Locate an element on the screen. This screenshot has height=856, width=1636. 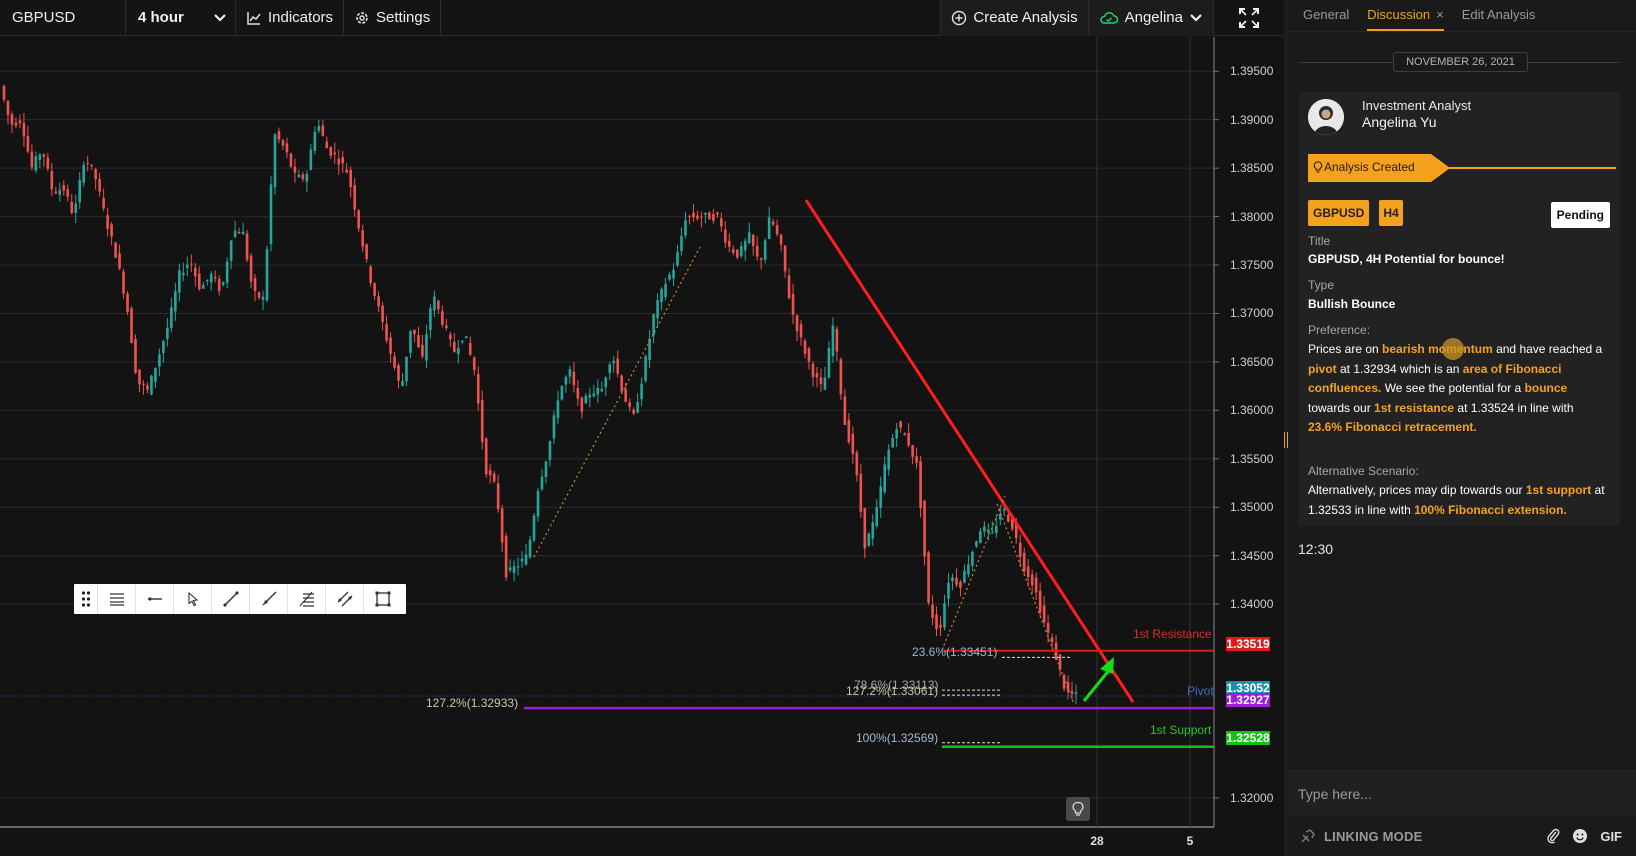
y-tick-label: 1.35000 is located at coordinates (1252, 507).